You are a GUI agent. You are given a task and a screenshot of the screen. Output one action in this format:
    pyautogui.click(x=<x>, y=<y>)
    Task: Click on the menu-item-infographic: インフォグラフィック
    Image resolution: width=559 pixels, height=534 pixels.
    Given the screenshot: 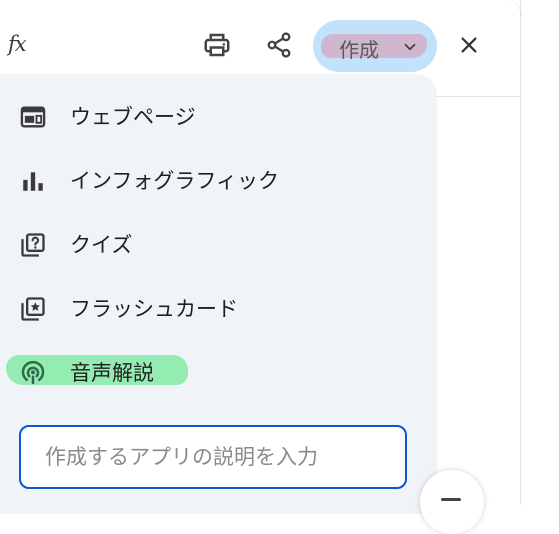 What is the action you would take?
    pyautogui.click(x=218, y=180)
    